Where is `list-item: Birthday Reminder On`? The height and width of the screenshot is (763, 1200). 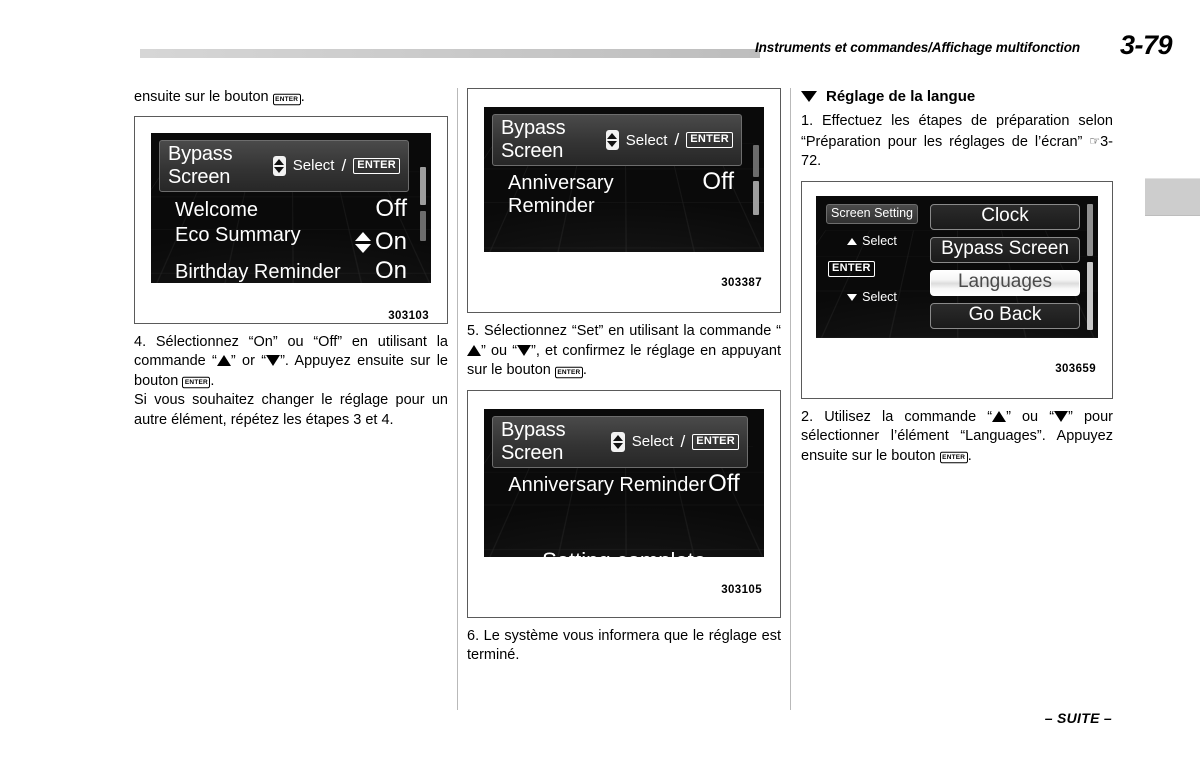 list-item: Birthday Reminder On is located at coordinates (291, 270).